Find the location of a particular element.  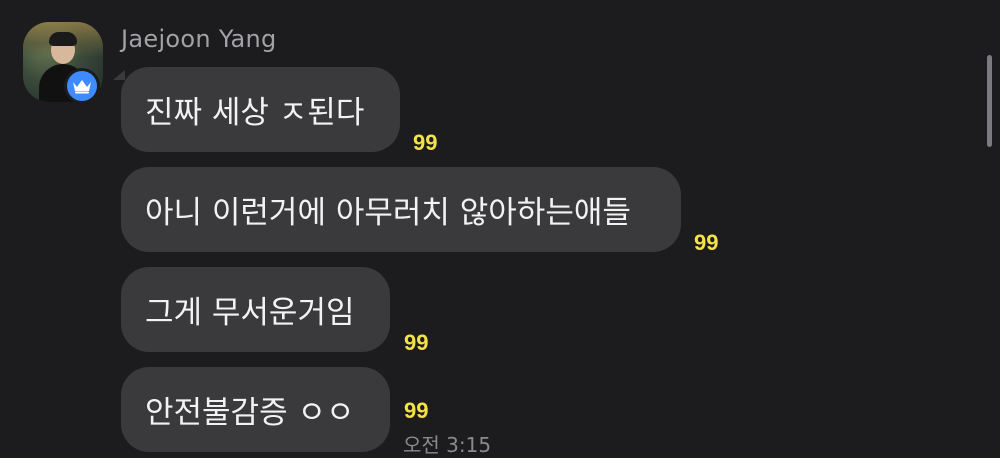

avatar-hair is located at coordinates (63, 39).